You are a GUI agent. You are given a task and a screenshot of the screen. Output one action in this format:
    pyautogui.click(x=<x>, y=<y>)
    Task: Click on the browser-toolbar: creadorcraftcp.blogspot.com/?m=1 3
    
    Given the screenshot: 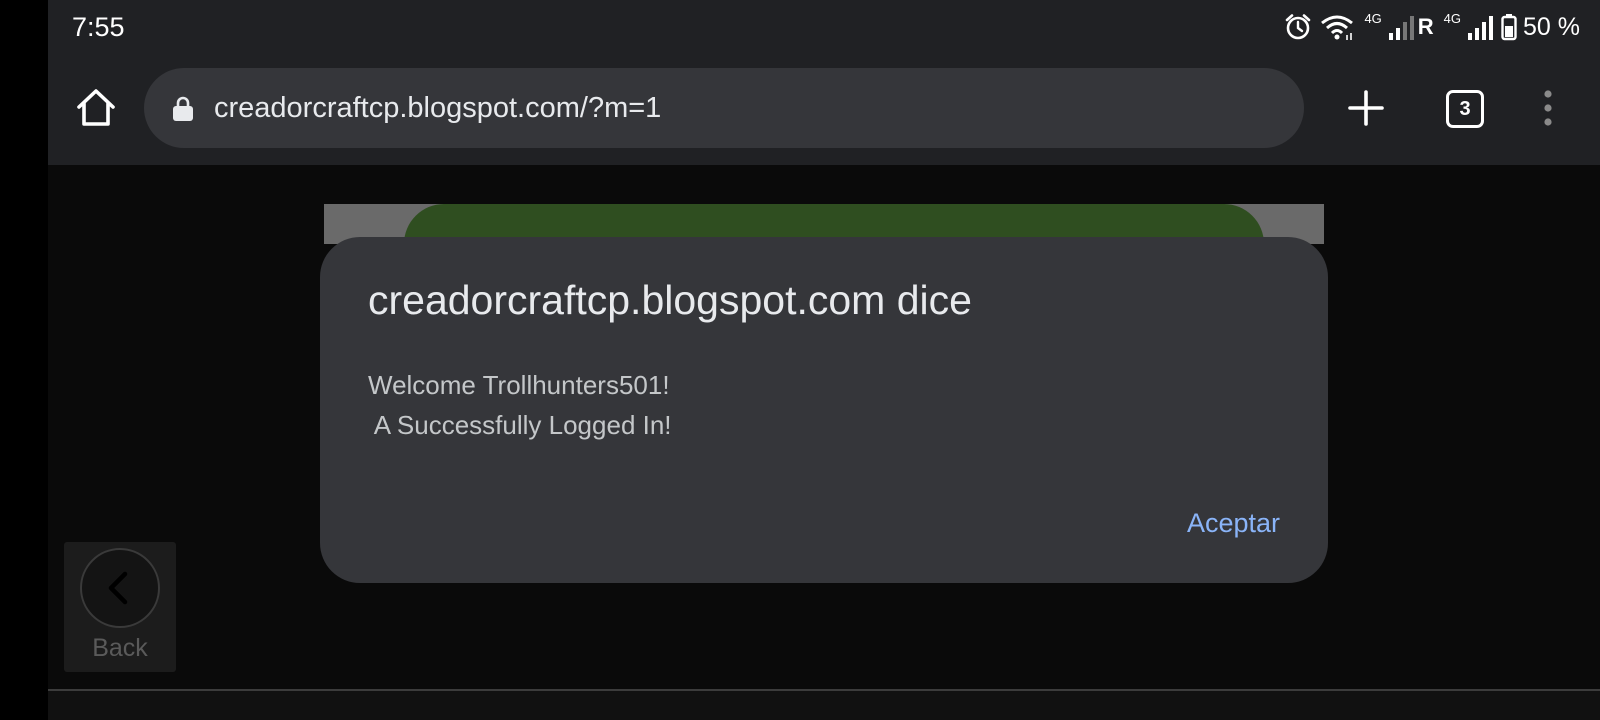 What is the action you would take?
    pyautogui.click(x=824, y=109)
    